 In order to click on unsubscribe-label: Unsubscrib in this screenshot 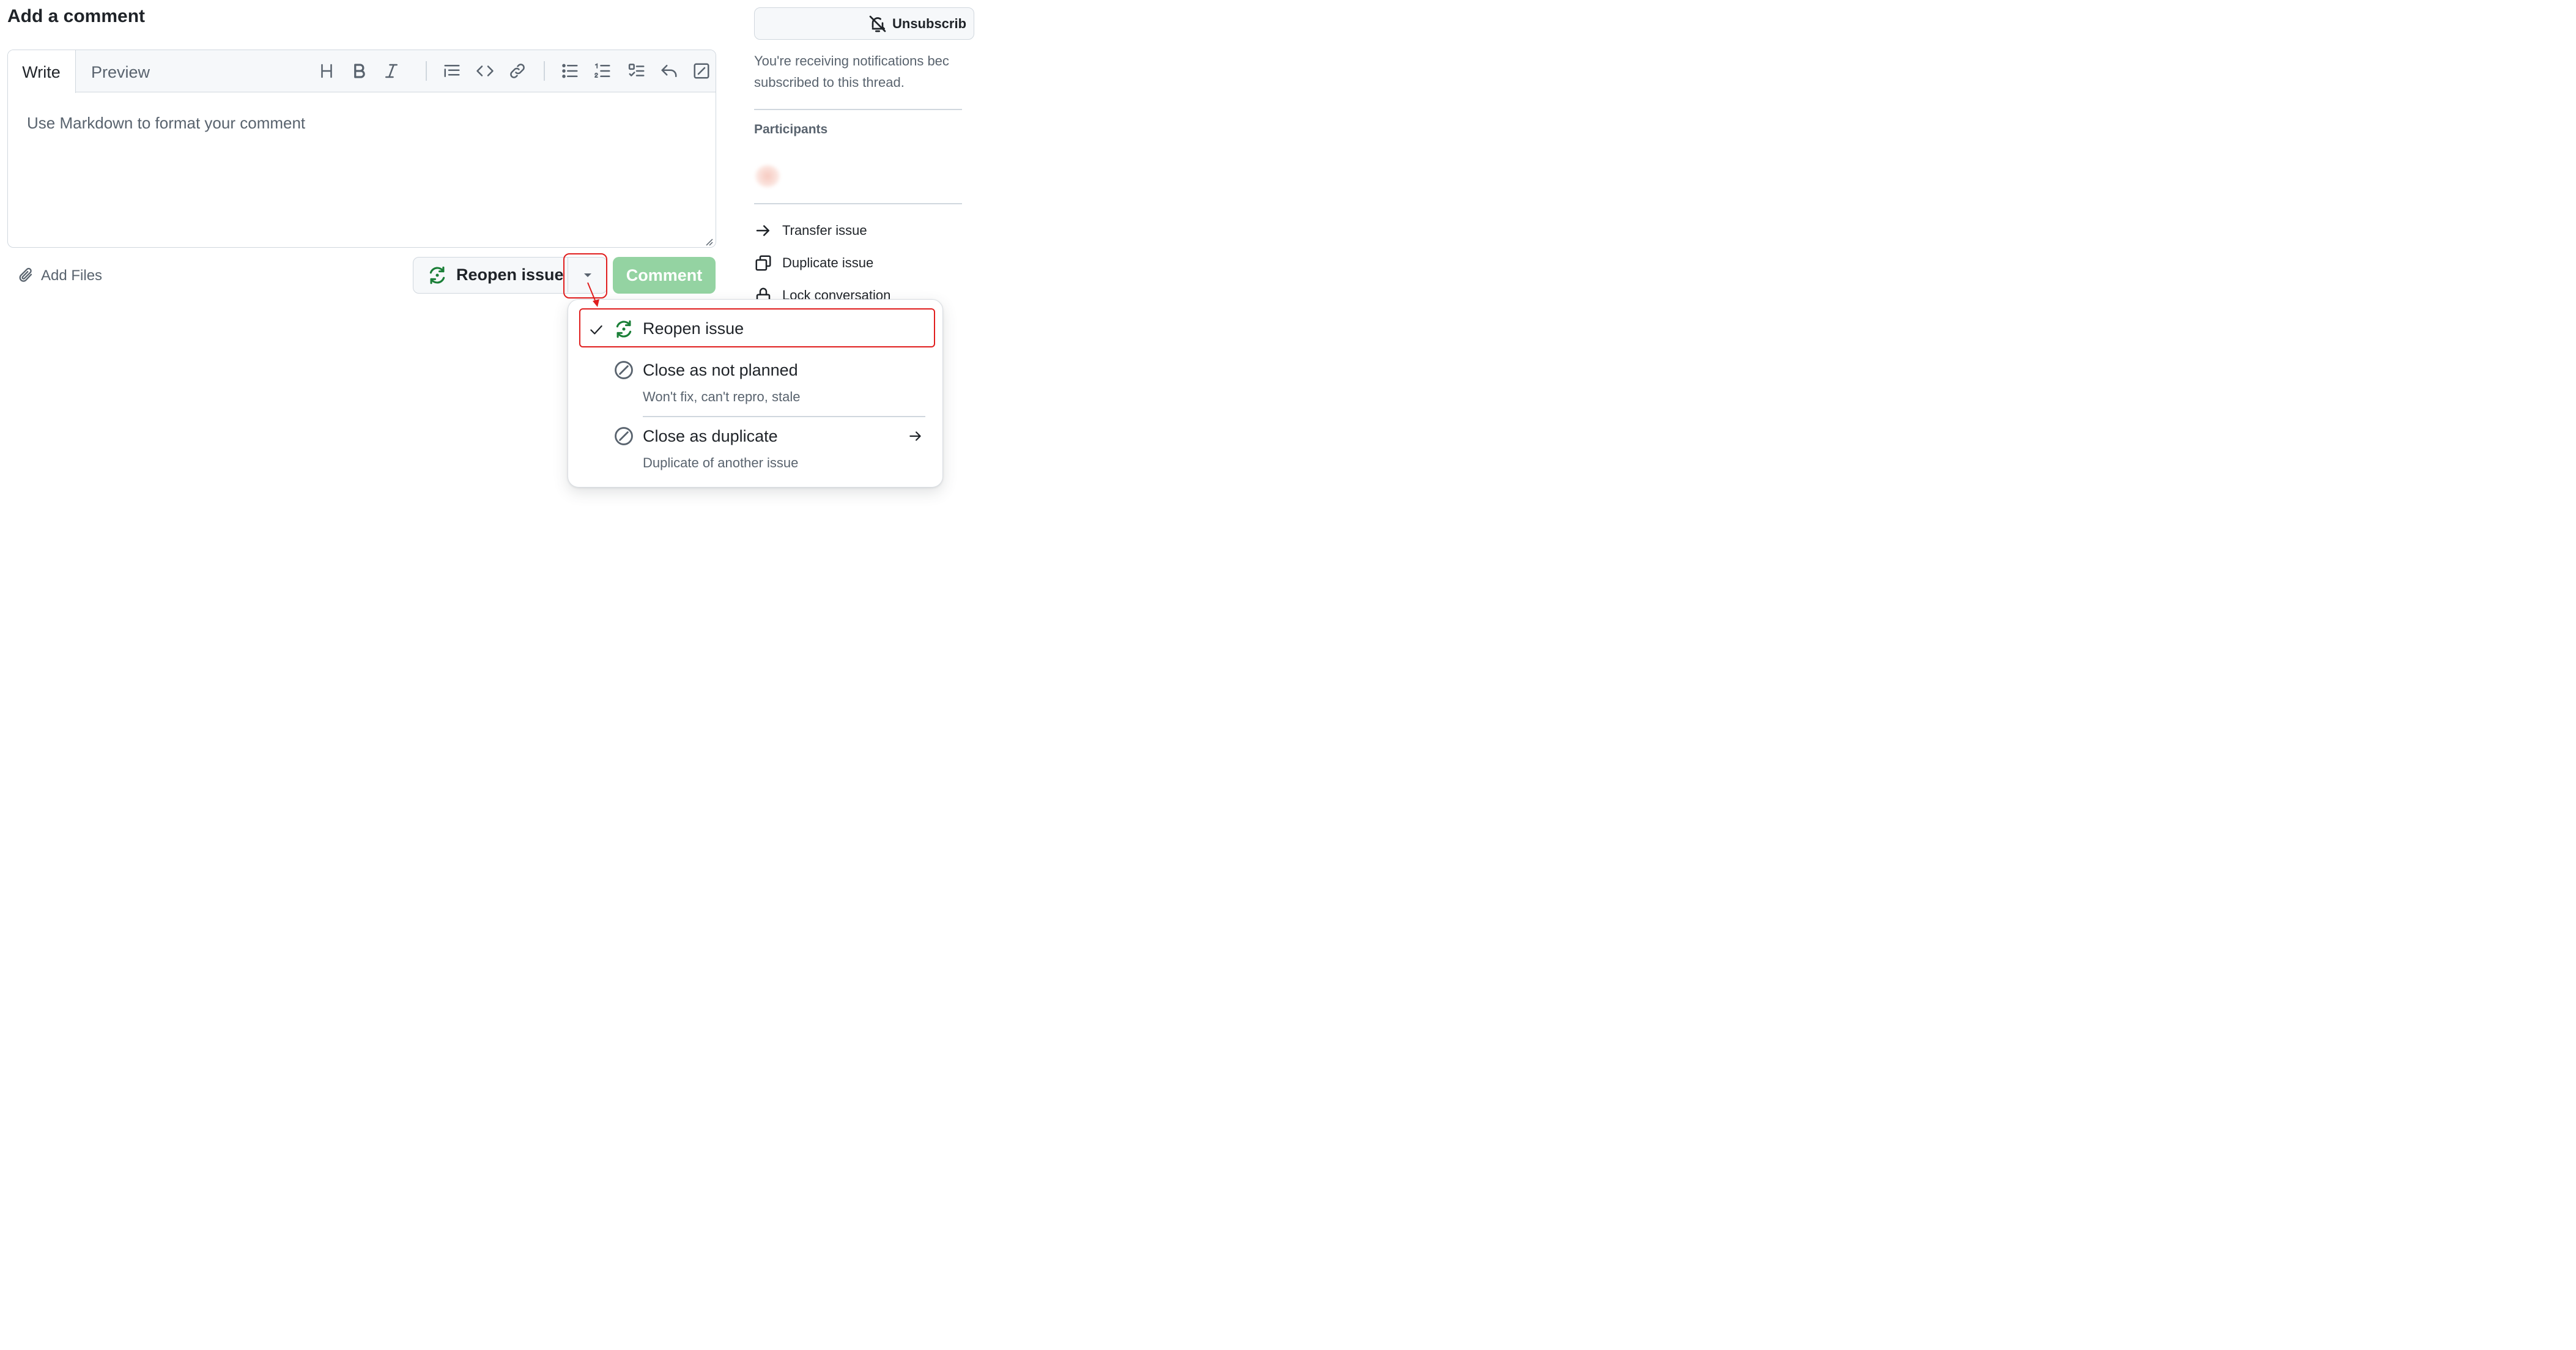, I will do `click(929, 23)`.